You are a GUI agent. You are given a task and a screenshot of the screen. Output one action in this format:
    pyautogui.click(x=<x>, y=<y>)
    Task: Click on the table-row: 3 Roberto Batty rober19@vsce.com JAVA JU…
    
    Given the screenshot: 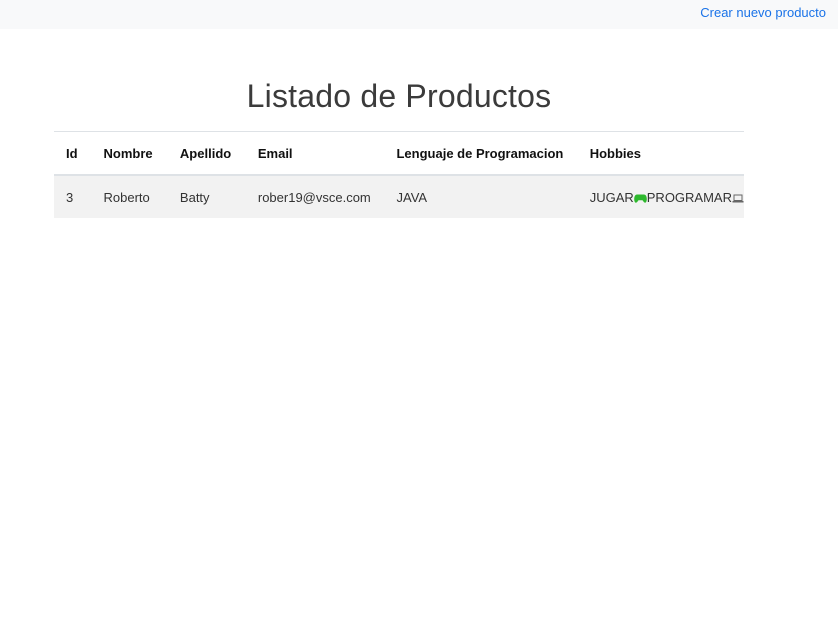 What is the action you would take?
    pyautogui.click(x=399, y=196)
    